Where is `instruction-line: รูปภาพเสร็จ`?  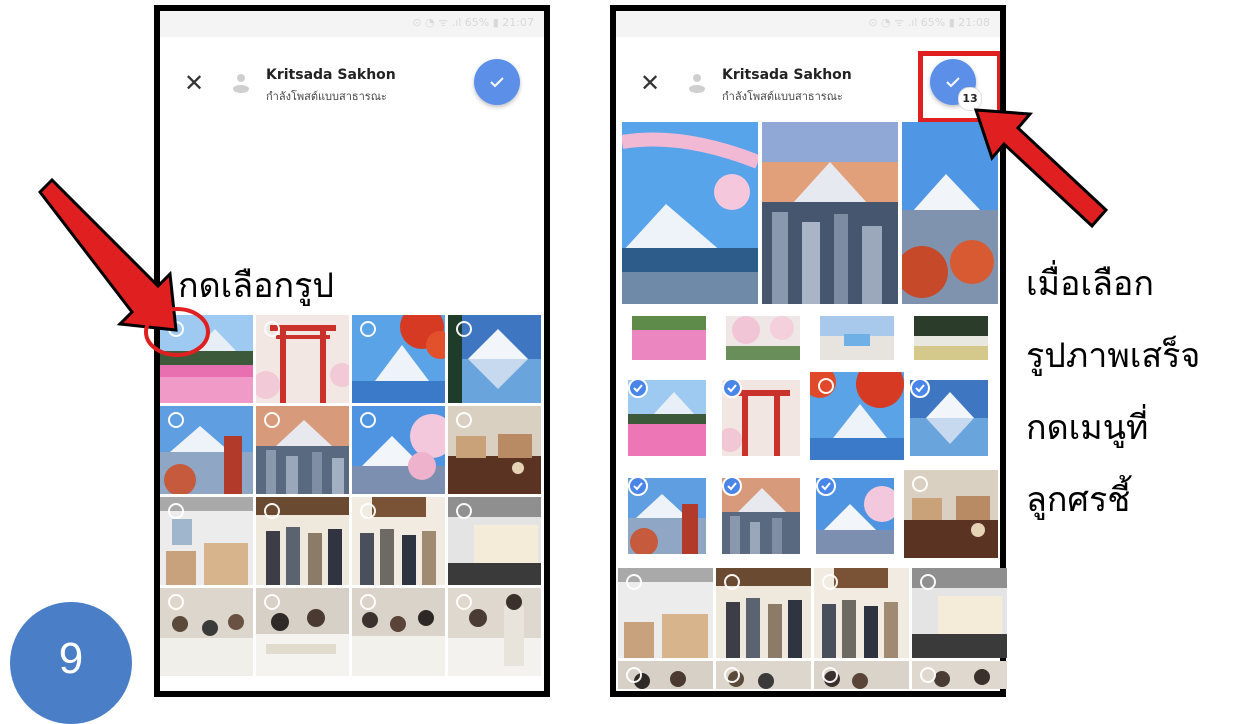
instruction-line: รูปภาพเสร็จ is located at coordinates (1113, 356).